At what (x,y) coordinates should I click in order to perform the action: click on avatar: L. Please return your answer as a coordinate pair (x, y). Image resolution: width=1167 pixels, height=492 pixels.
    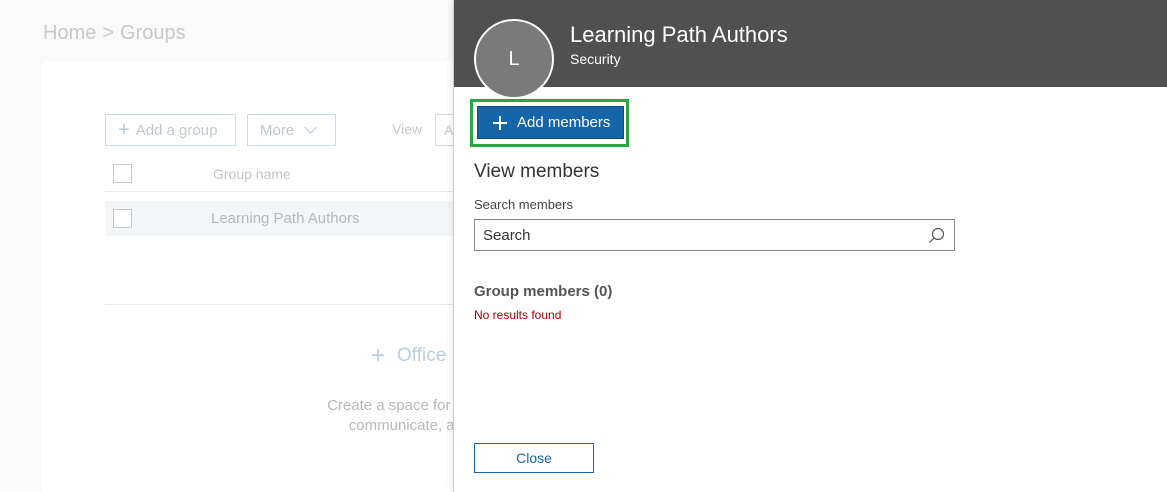
    Looking at the image, I should click on (514, 59).